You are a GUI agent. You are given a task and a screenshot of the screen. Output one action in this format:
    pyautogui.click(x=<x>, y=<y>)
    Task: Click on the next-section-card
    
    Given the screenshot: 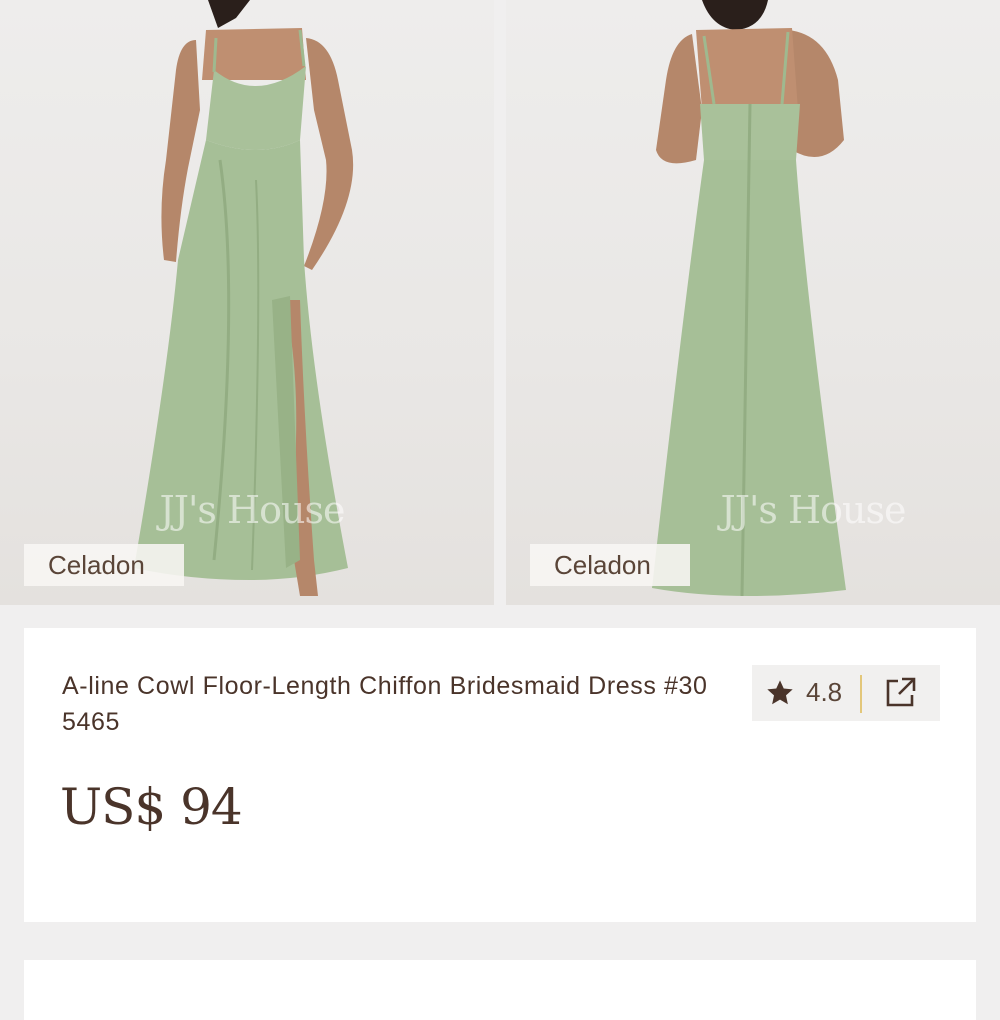 What is the action you would take?
    pyautogui.click(x=500, y=990)
    